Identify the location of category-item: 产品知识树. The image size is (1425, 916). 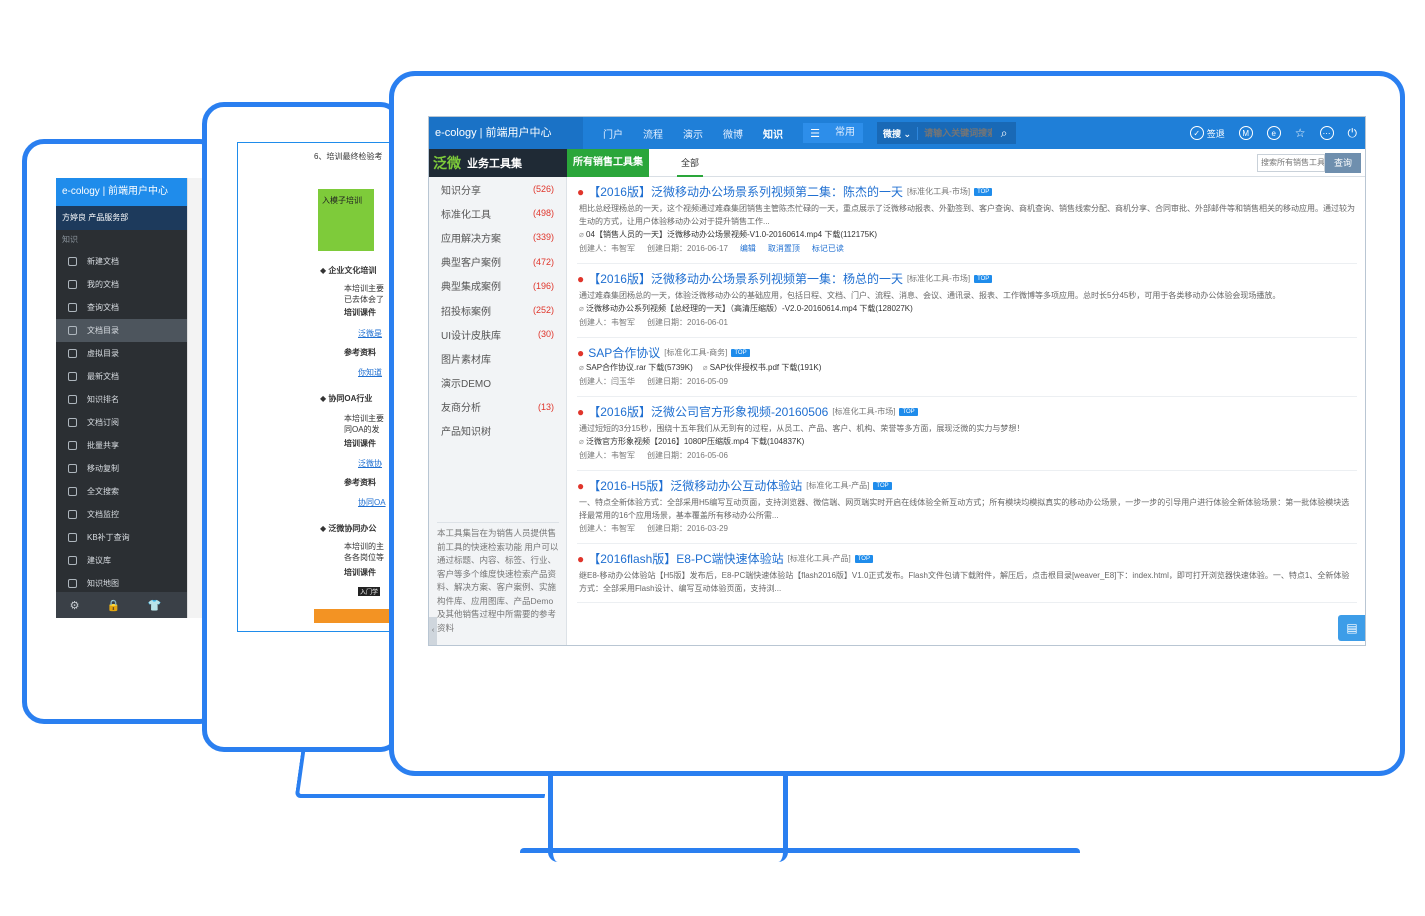
(497, 431).